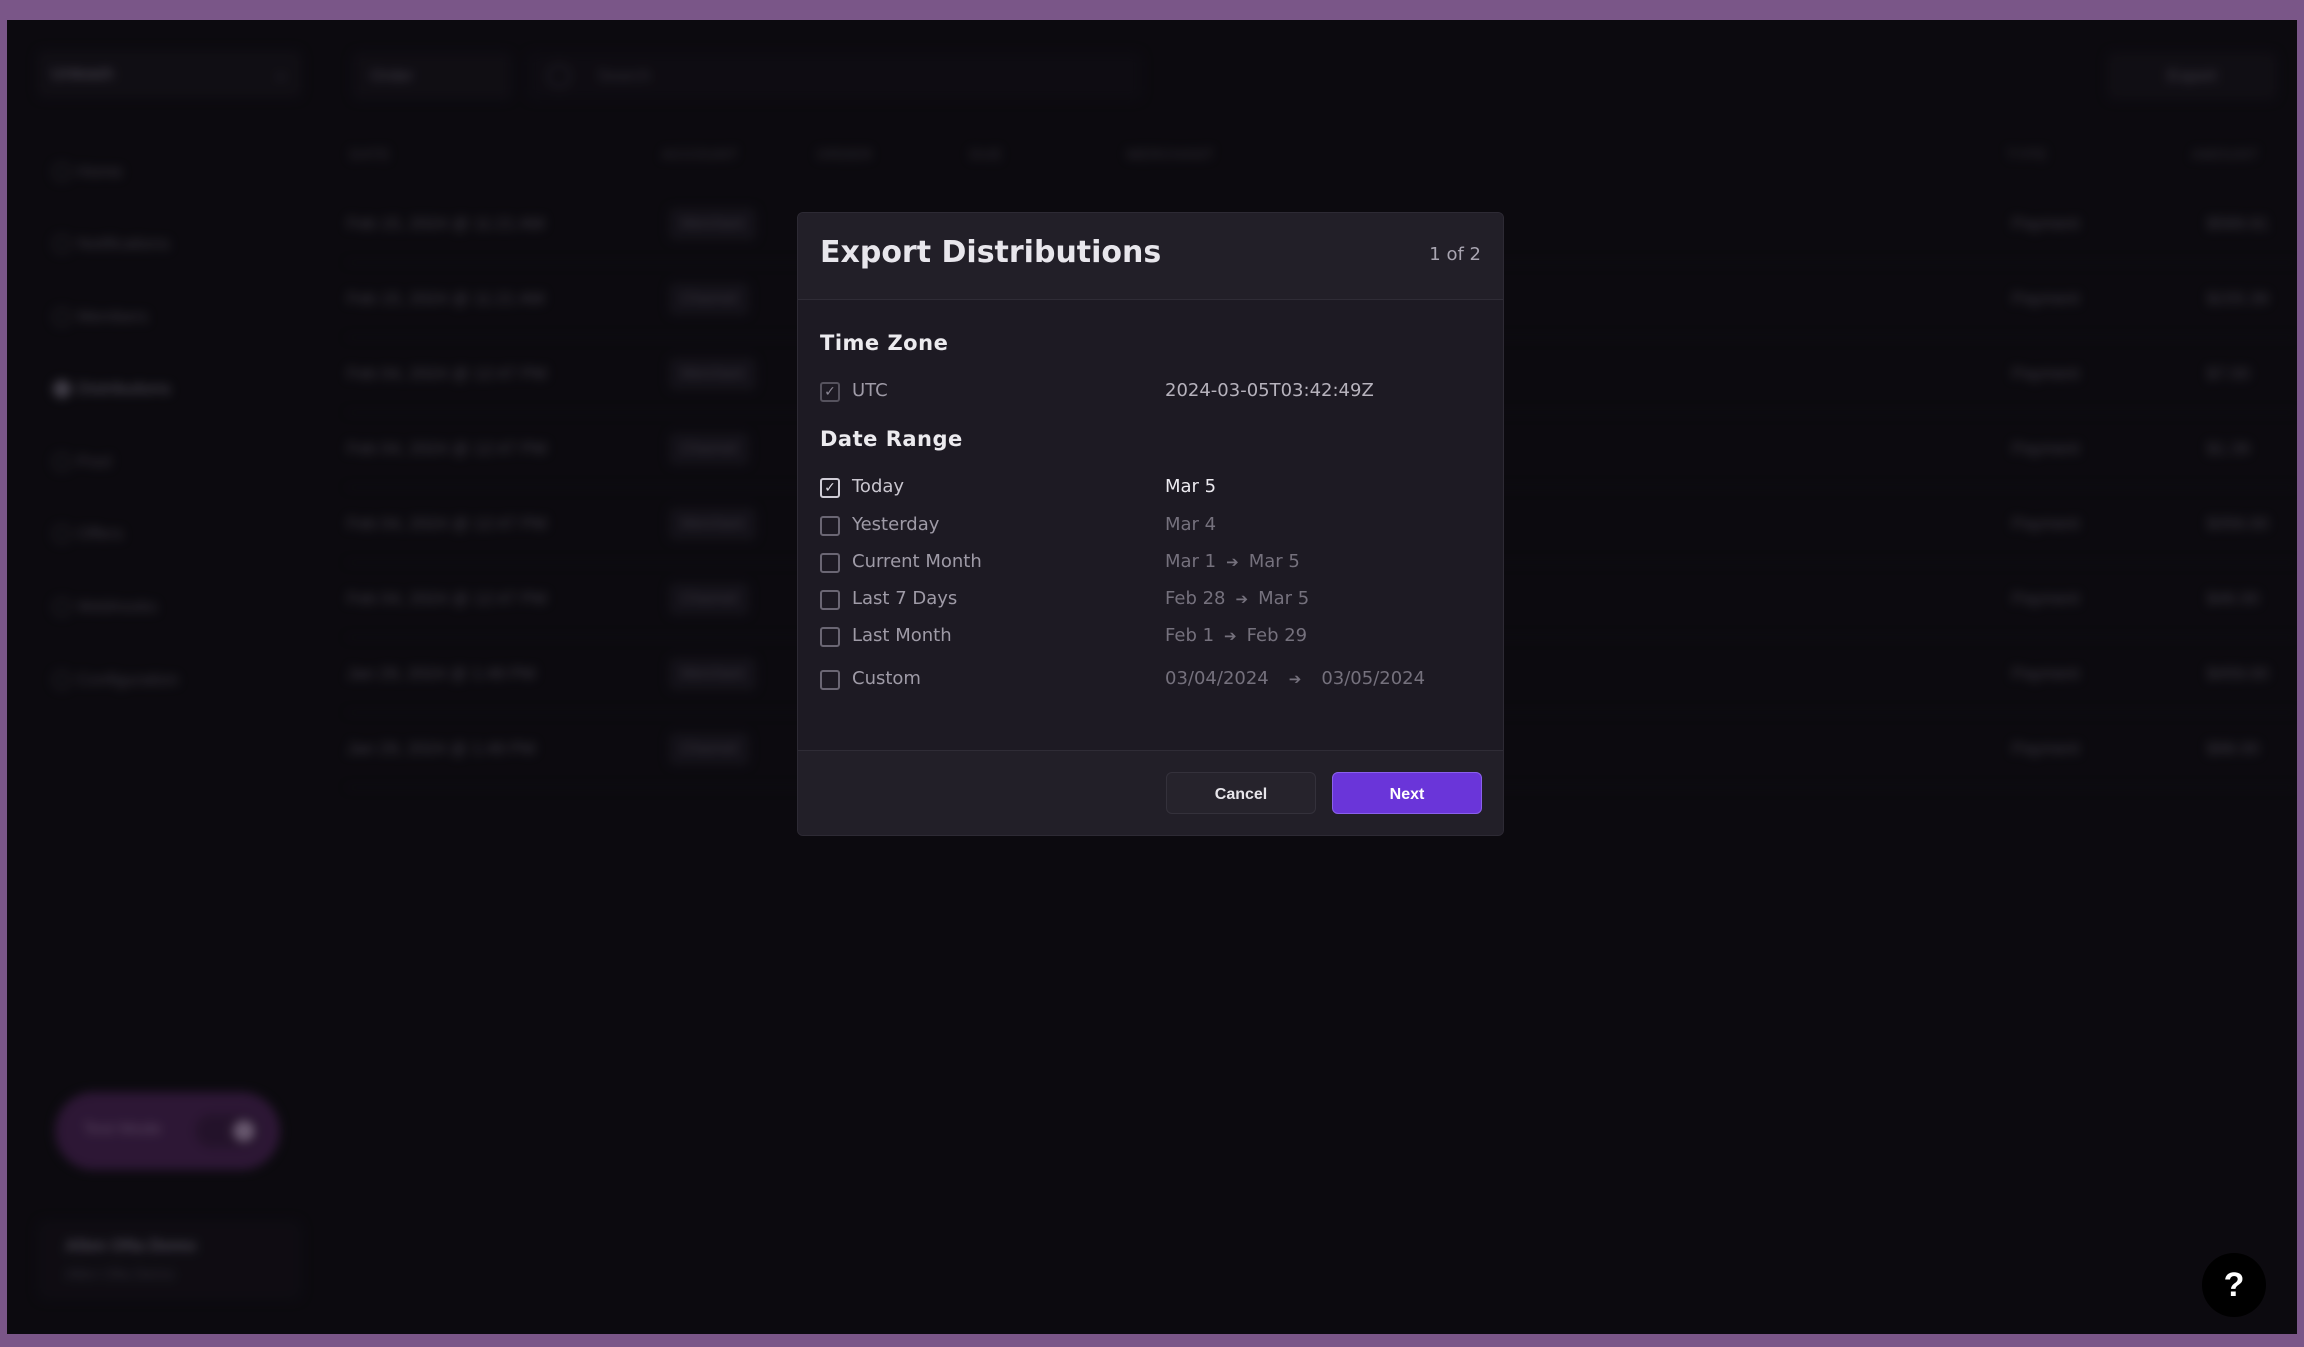  Describe the element at coordinates (878, 486) in the screenshot. I see `today-label: Today` at that location.